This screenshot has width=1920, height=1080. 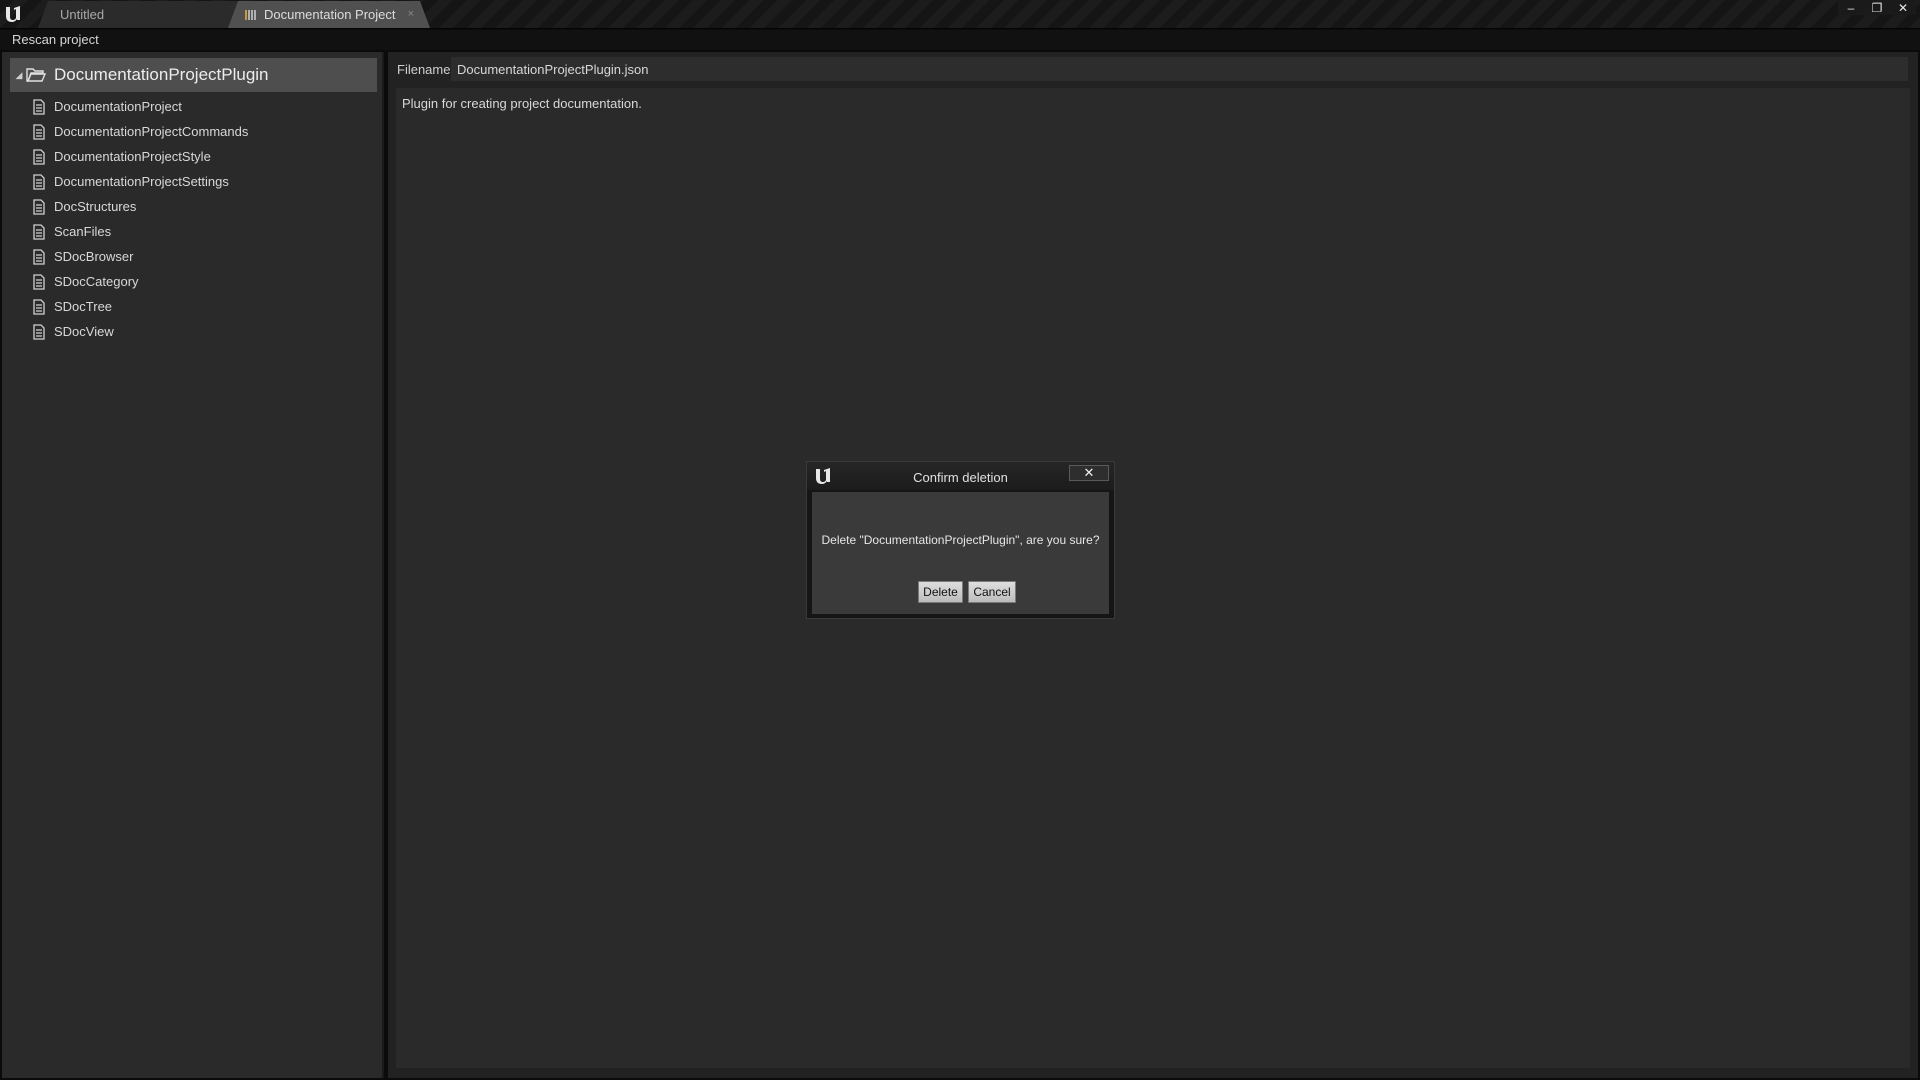 What do you see at coordinates (84, 331) in the screenshot?
I see `tree-item-label: SDocView` at bounding box center [84, 331].